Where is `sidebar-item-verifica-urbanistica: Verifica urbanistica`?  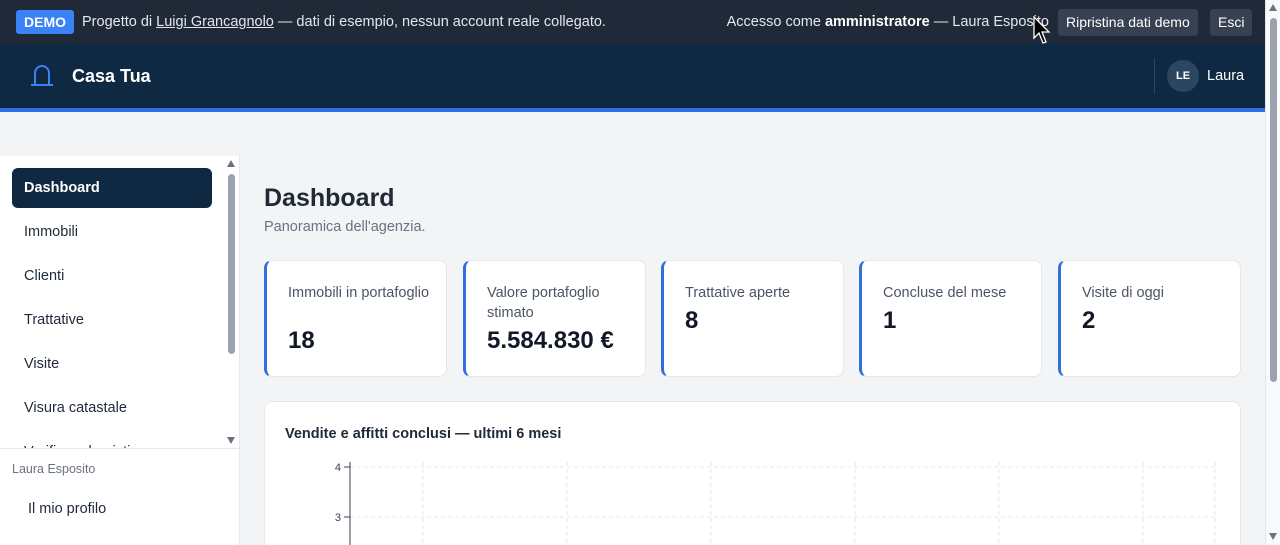 sidebar-item-verifica-urbanistica: Verifica urbanistica is located at coordinates (112, 440).